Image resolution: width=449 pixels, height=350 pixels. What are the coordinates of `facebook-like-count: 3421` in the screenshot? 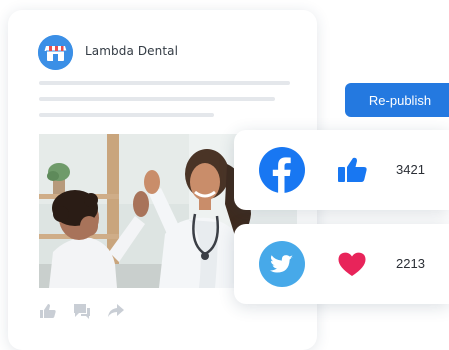 It's located at (410, 169).